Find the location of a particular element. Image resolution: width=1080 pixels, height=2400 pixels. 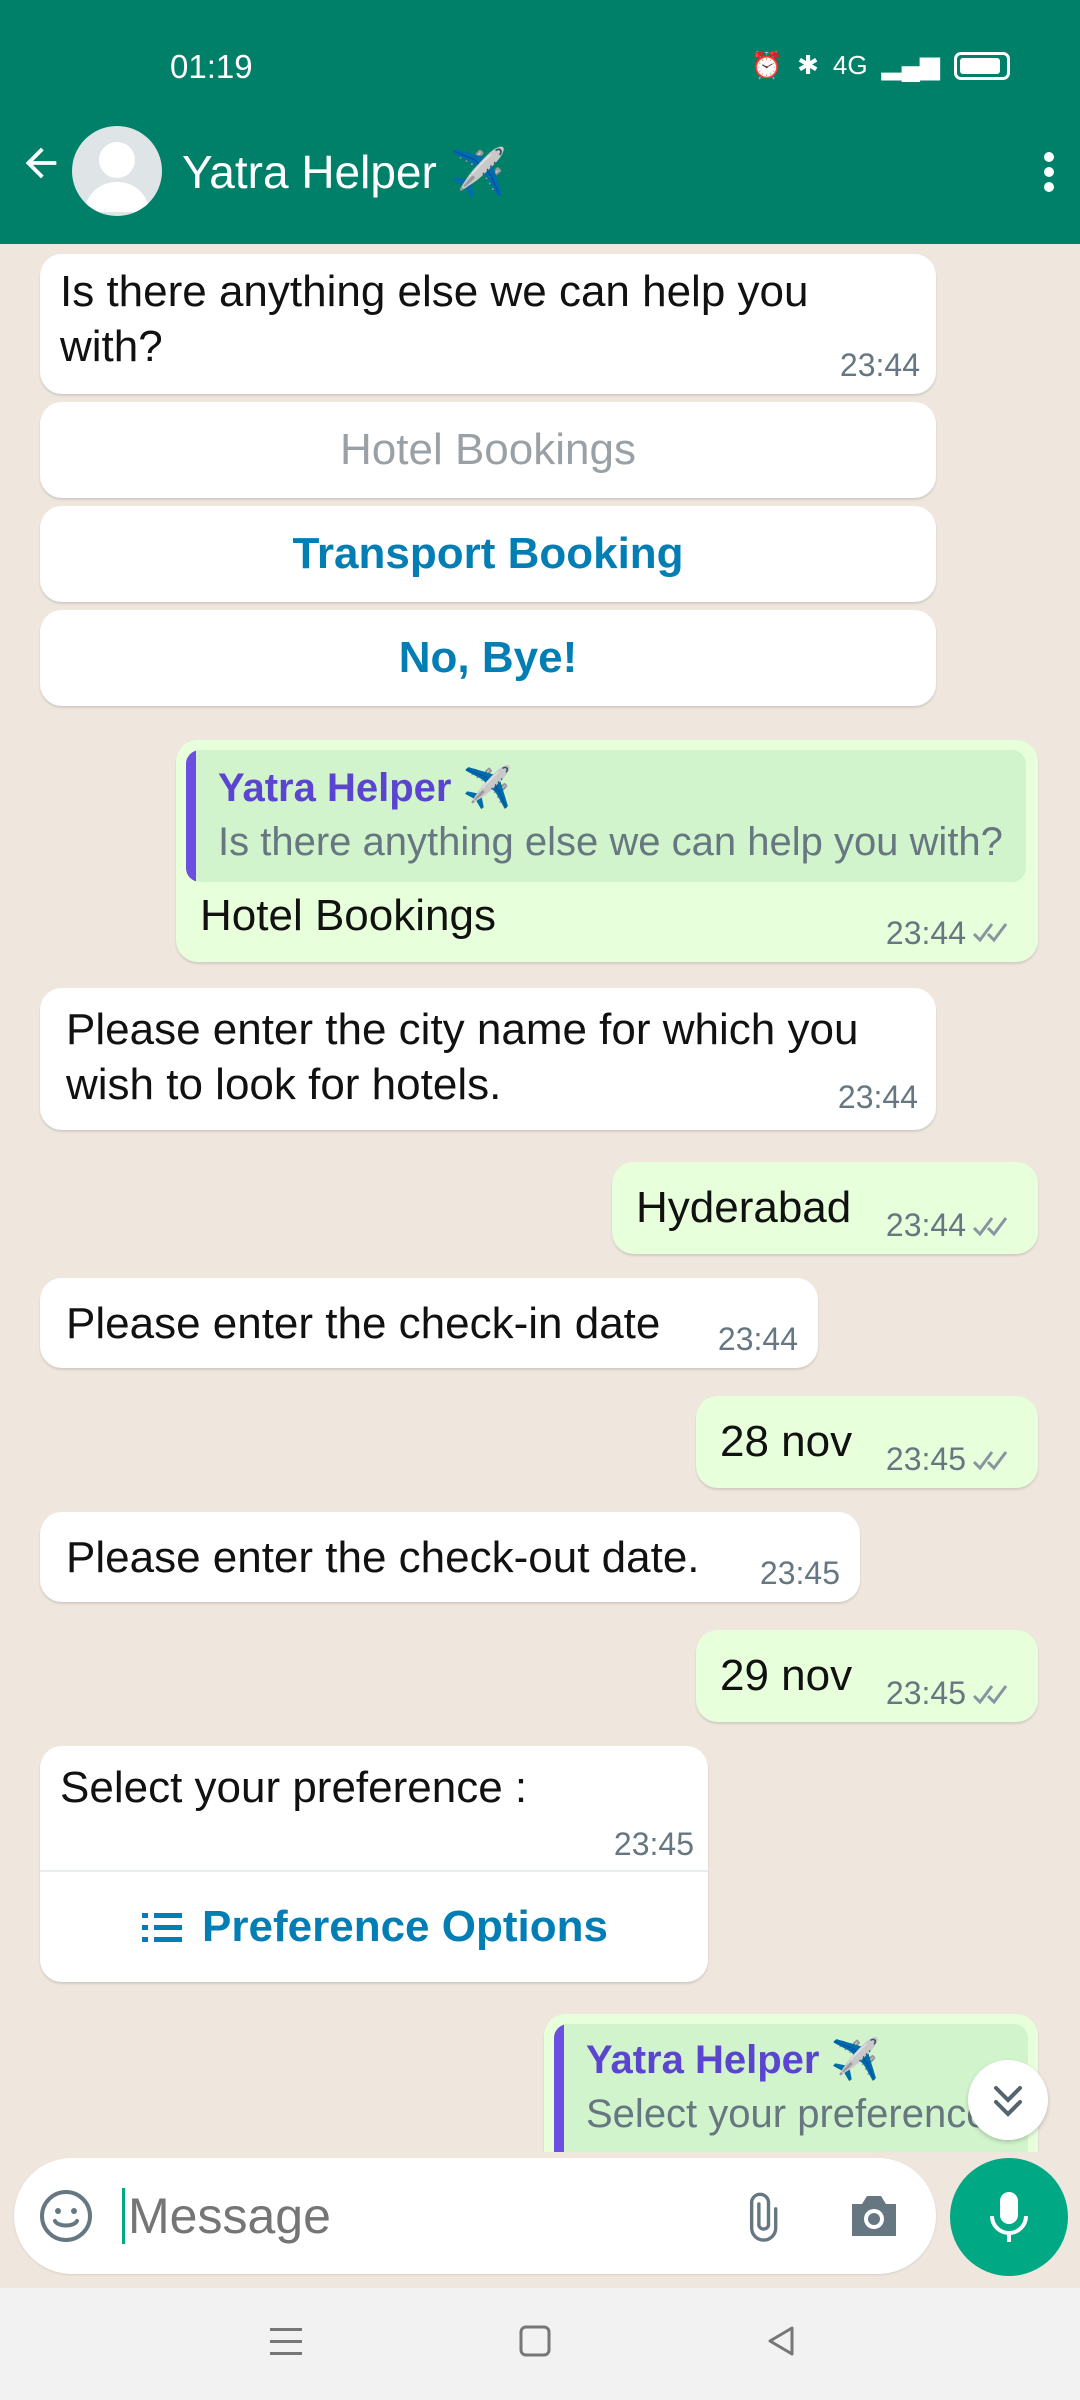

message-text: Please enter the check-in date is located at coordinates (363, 1323).